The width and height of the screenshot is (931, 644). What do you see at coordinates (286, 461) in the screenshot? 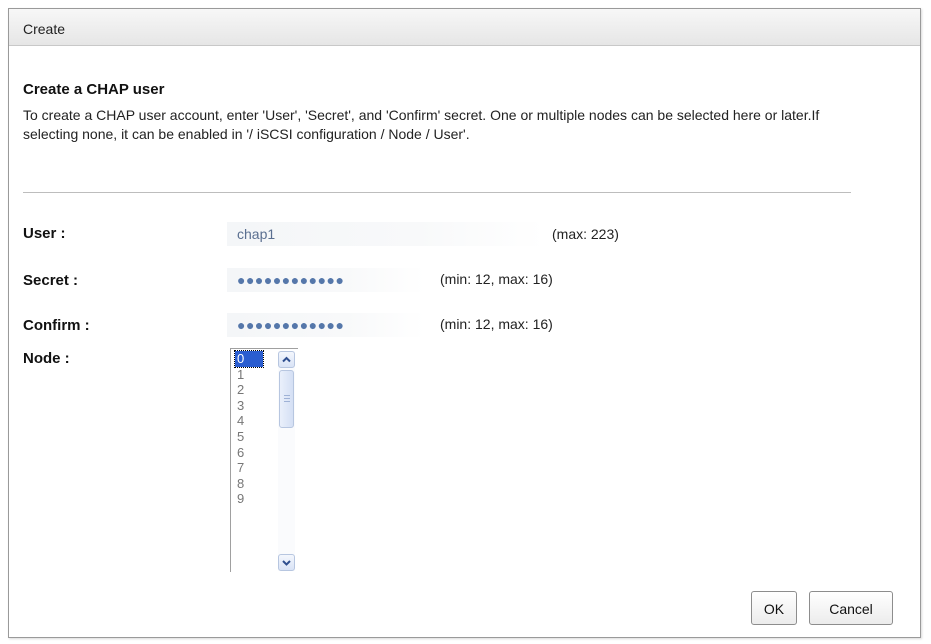
I see `node-listbox-scrollbar` at bounding box center [286, 461].